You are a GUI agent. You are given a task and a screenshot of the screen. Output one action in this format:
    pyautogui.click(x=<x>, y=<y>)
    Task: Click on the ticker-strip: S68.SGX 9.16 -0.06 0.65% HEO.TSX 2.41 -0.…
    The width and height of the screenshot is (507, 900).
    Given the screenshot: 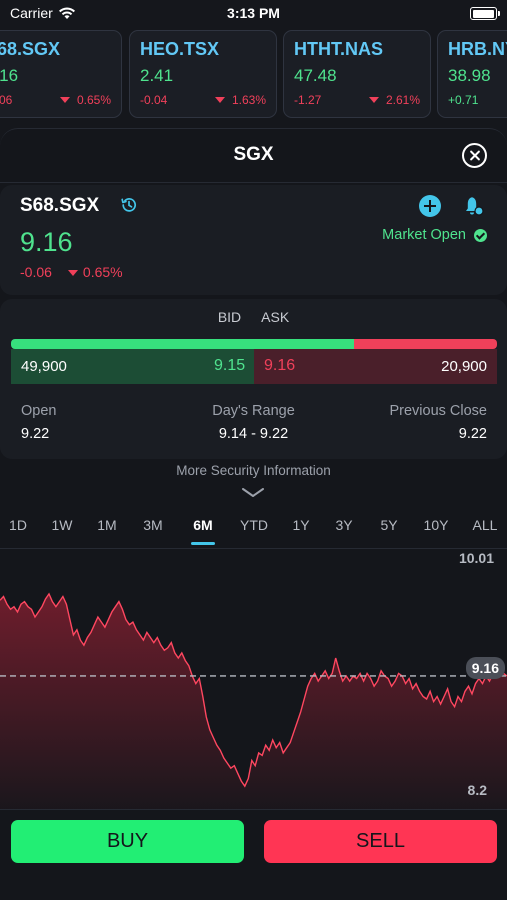 What is the action you would take?
    pyautogui.click(x=253, y=75)
    